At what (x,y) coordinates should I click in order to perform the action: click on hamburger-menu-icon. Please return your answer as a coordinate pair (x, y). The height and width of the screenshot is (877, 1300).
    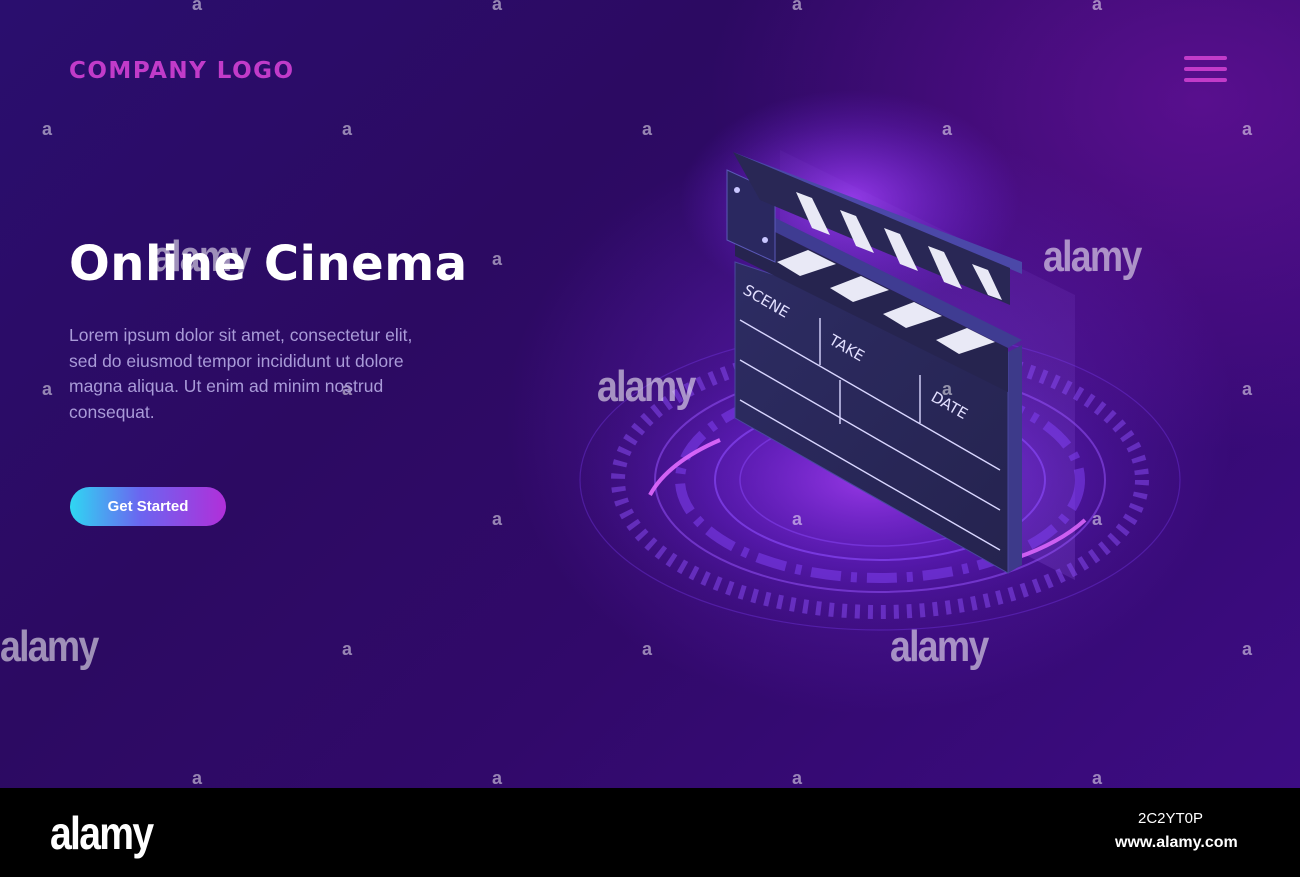
    Looking at the image, I should click on (1206, 71).